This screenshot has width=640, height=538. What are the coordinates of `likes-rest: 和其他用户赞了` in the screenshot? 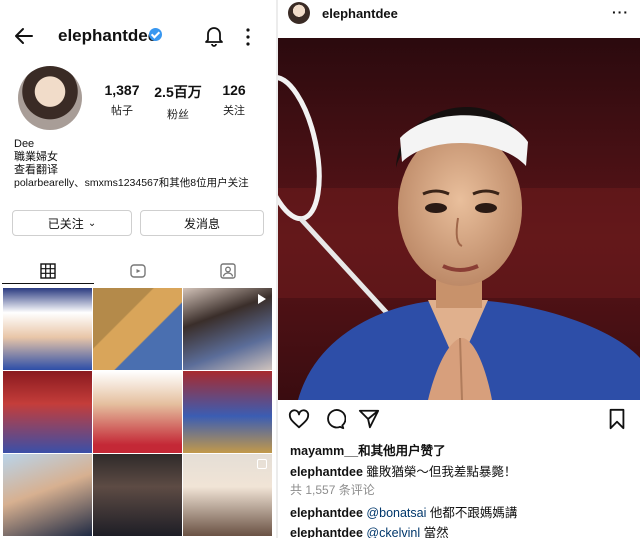 It's located at (402, 451).